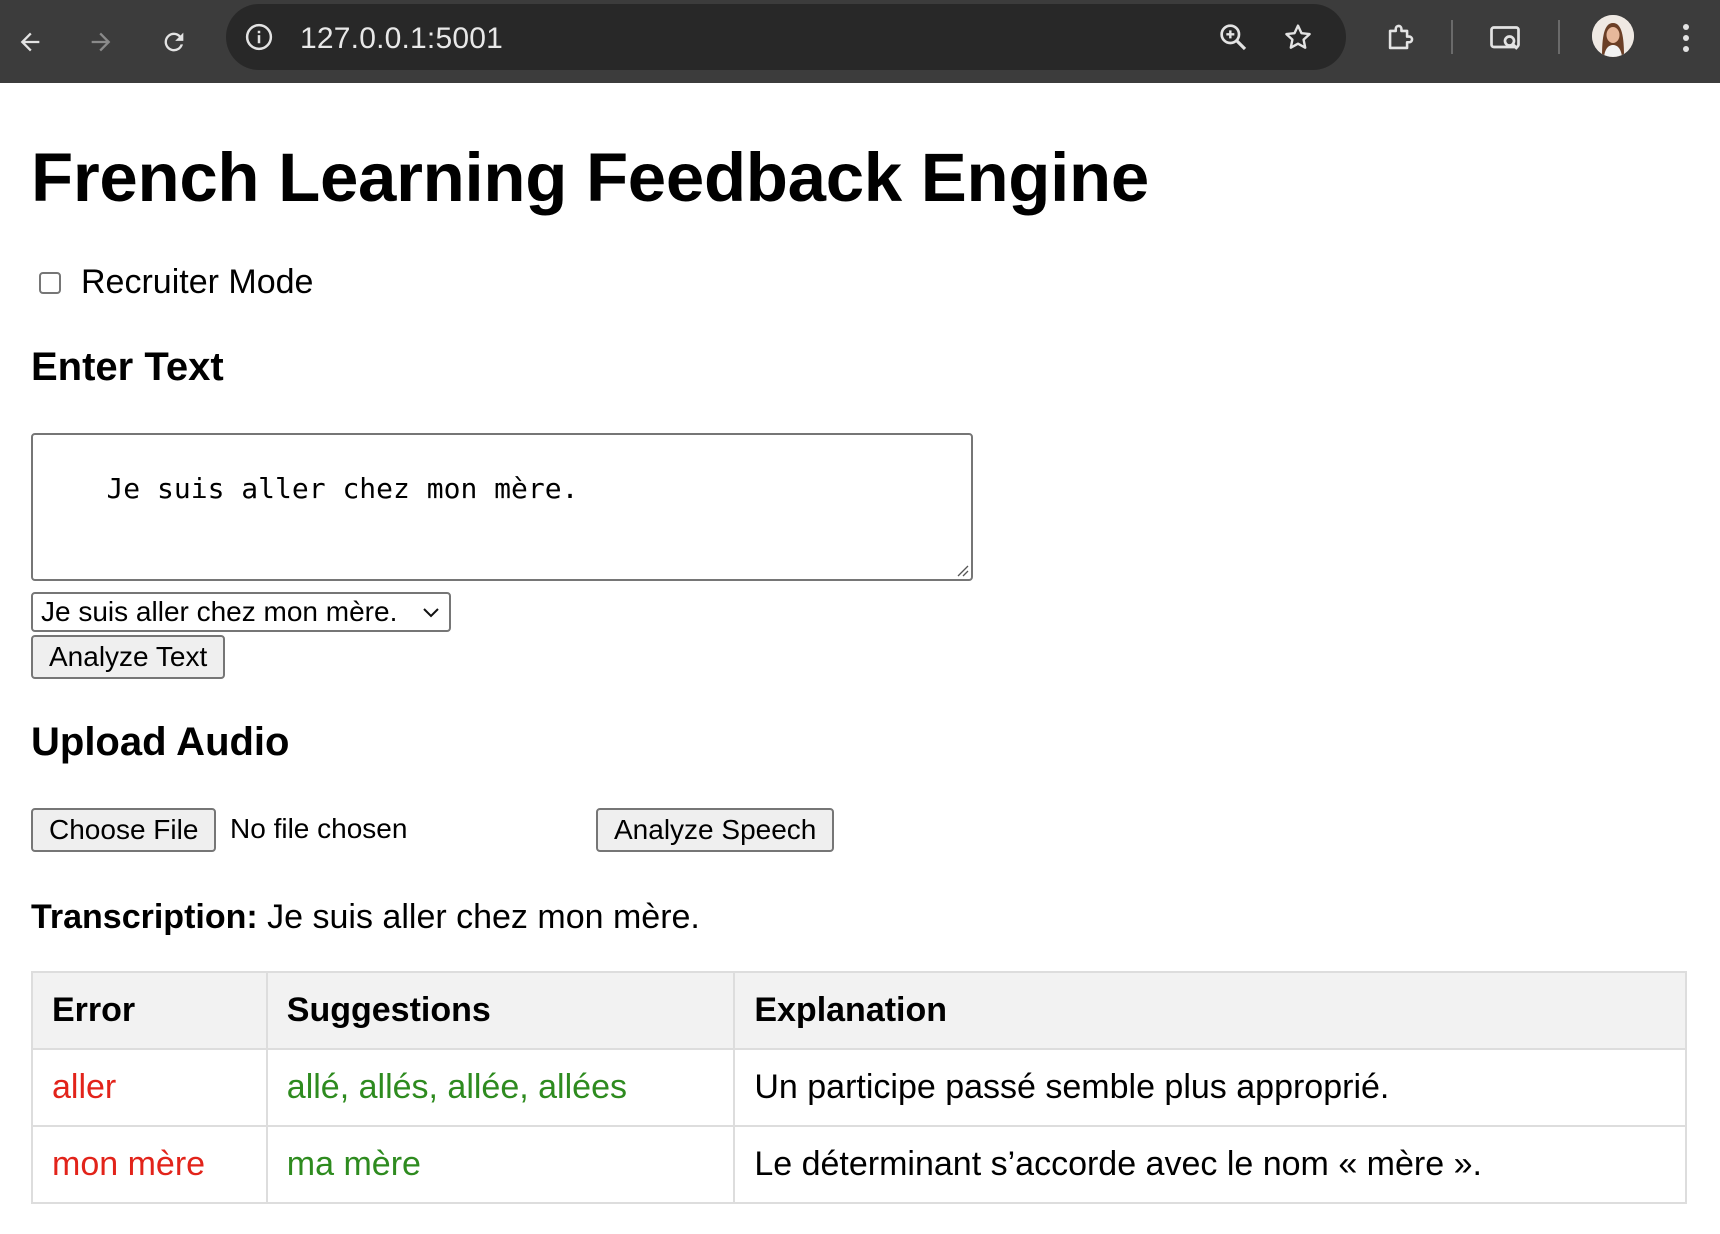 This screenshot has height=1234, width=1720. Describe the element at coordinates (127, 367) in the screenshot. I see `enter-text-heading: Enter Text` at that location.